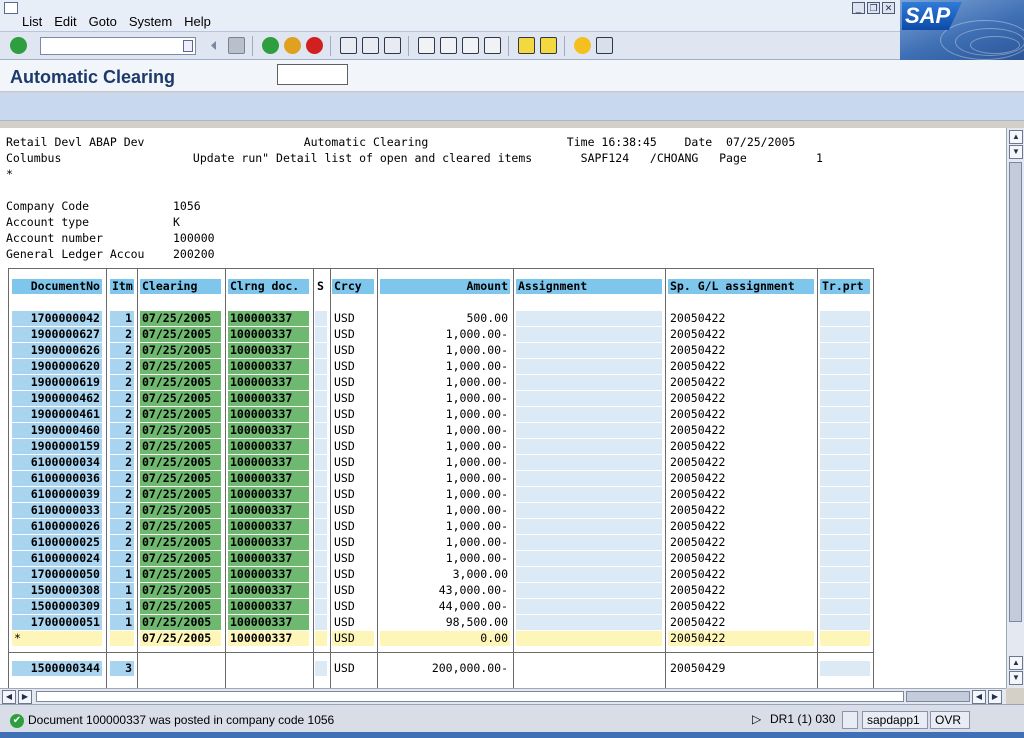 Image resolution: width=1024 pixels, height=738 pixels. I want to click on system-info: DR1 (1) 030, so click(804, 720).